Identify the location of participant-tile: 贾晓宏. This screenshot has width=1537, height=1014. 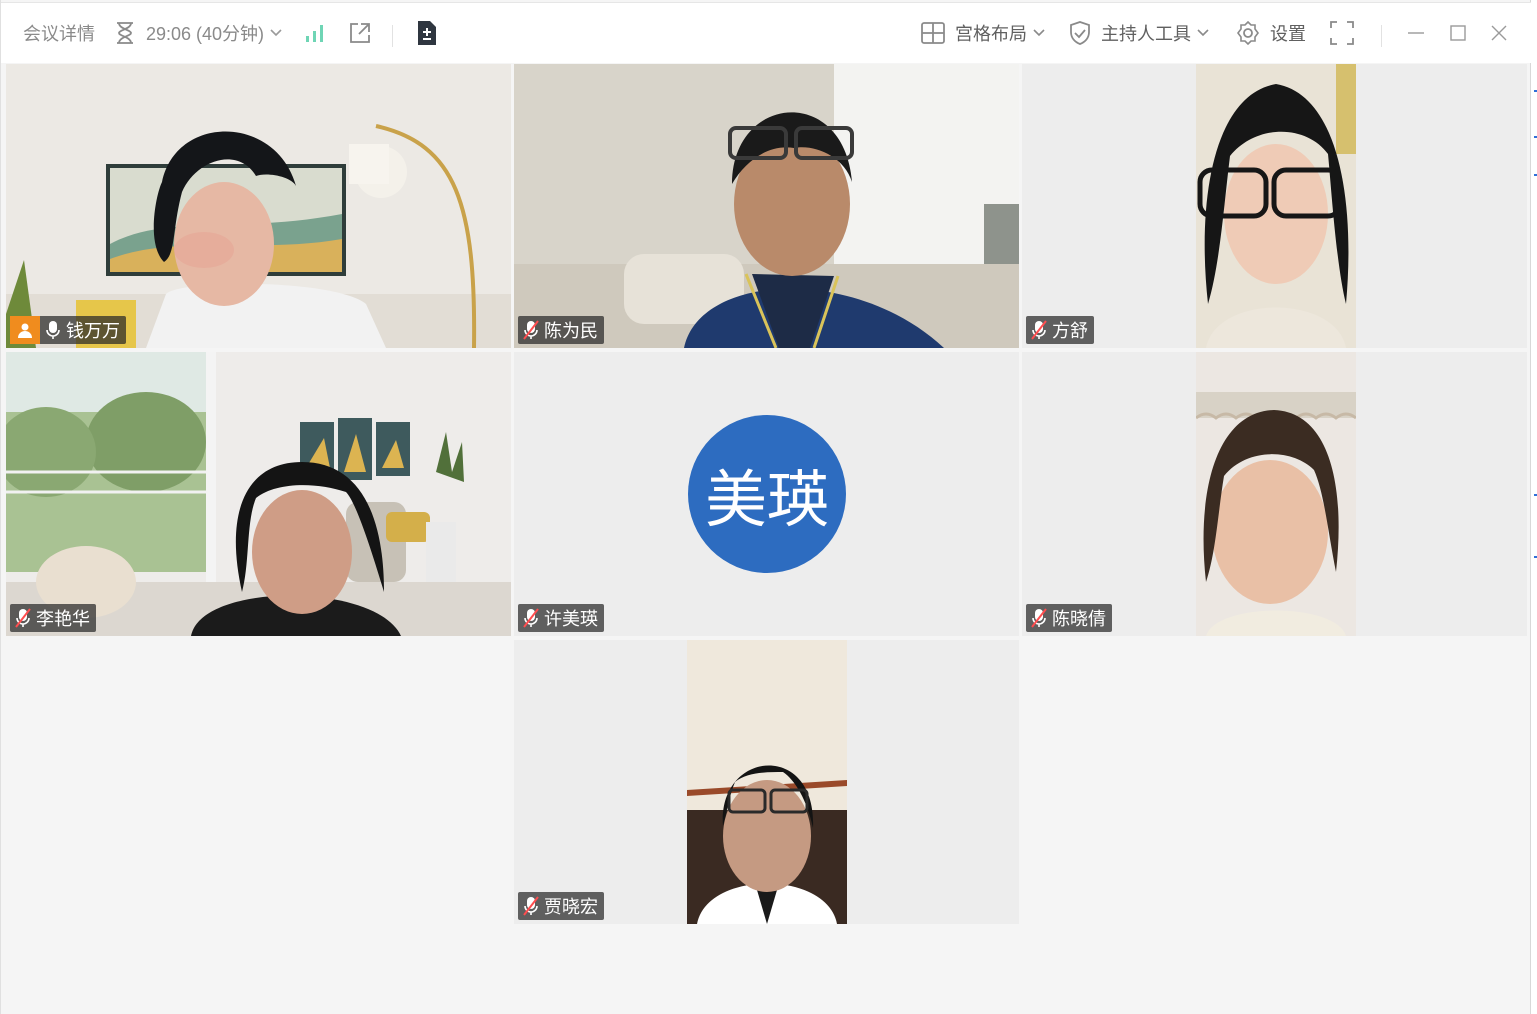
(766, 782).